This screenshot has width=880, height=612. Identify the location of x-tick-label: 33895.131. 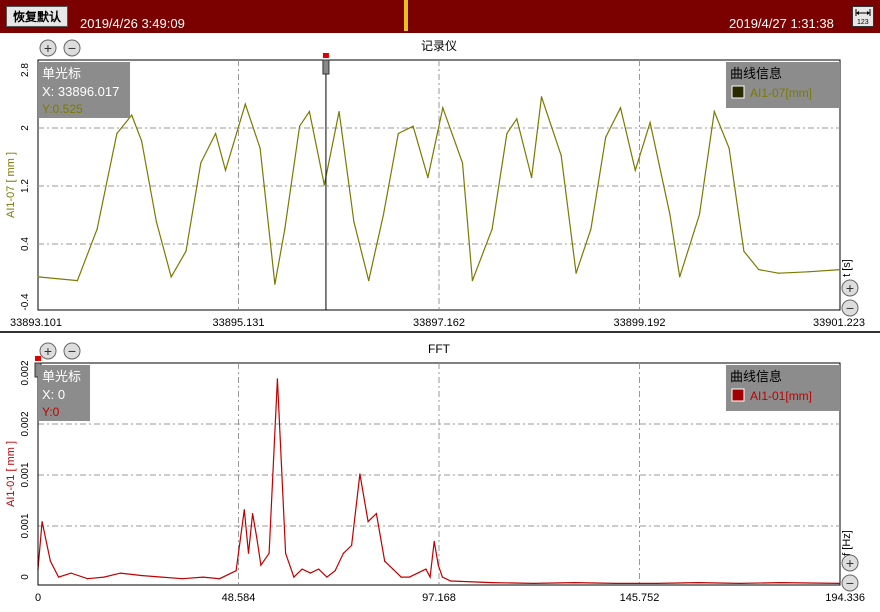
(239, 323).